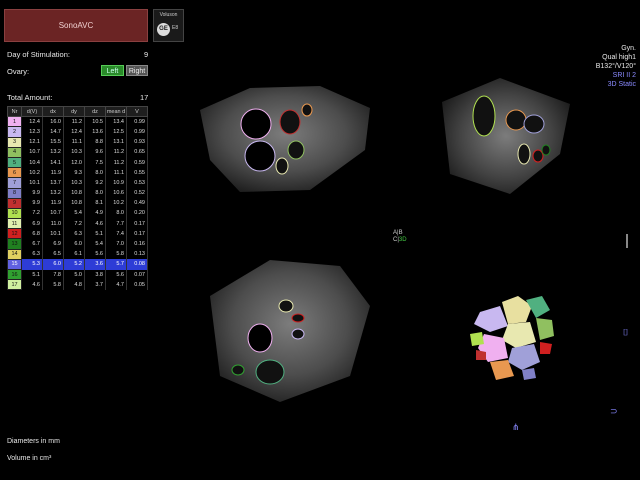 The width and height of the screenshot is (640, 480). What do you see at coordinates (53, 162) in the screenshot?
I see `table-cell: 14.1` at bounding box center [53, 162].